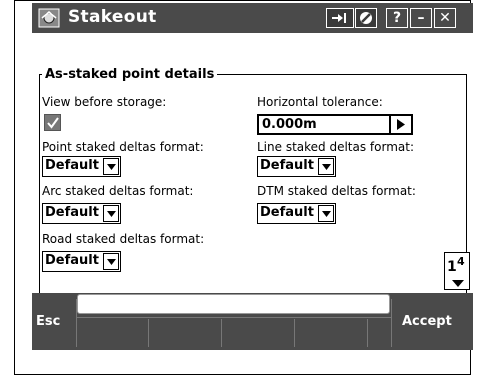 This screenshot has width=481, height=387. I want to click on horizontal-tolerance-field: 0.000m, so click(335, 124).